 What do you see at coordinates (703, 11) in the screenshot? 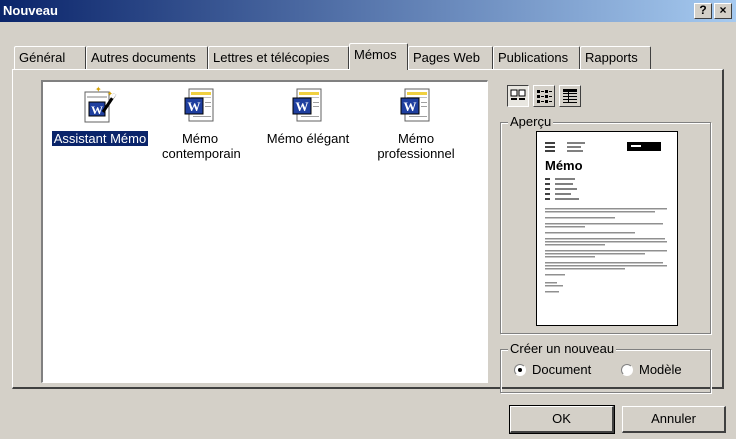
I see `help-button: ?` at bounding box center [703, 11].